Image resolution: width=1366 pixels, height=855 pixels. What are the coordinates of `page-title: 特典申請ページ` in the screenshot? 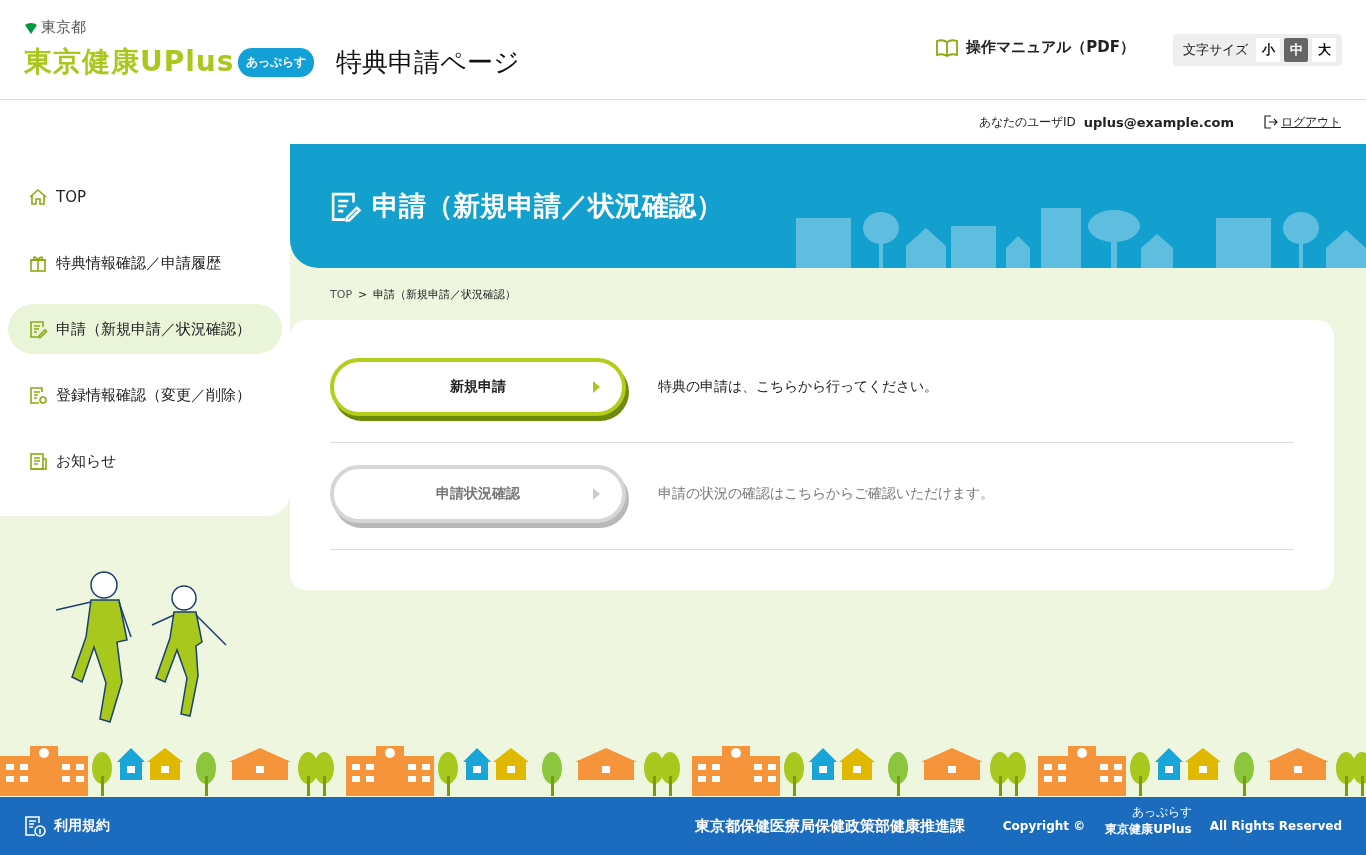 It's located at (428, 62).